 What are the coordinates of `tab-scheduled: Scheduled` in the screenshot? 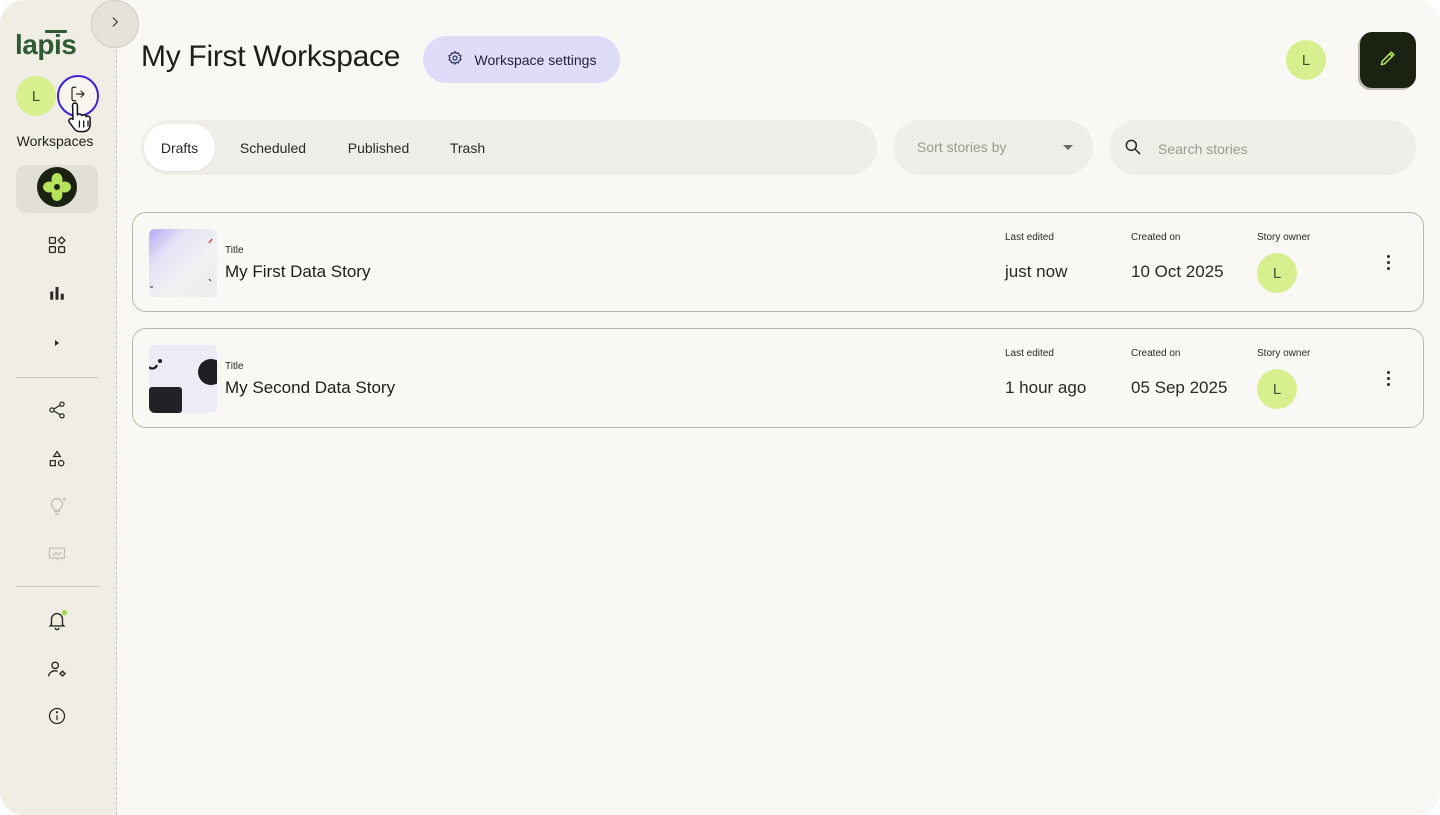 It's located at (273, 147).